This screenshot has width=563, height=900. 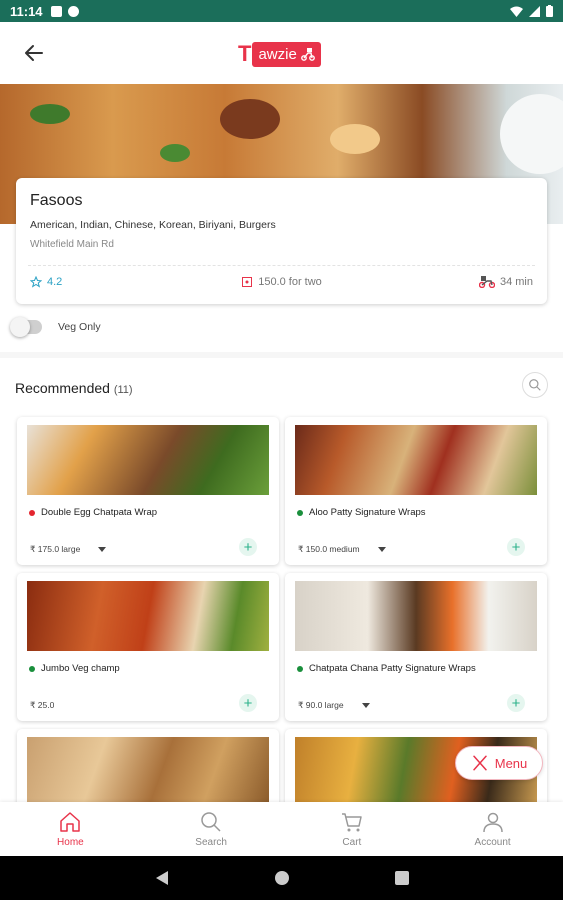 I want to click on recommended-count: (11), so click(x=123, y=390).